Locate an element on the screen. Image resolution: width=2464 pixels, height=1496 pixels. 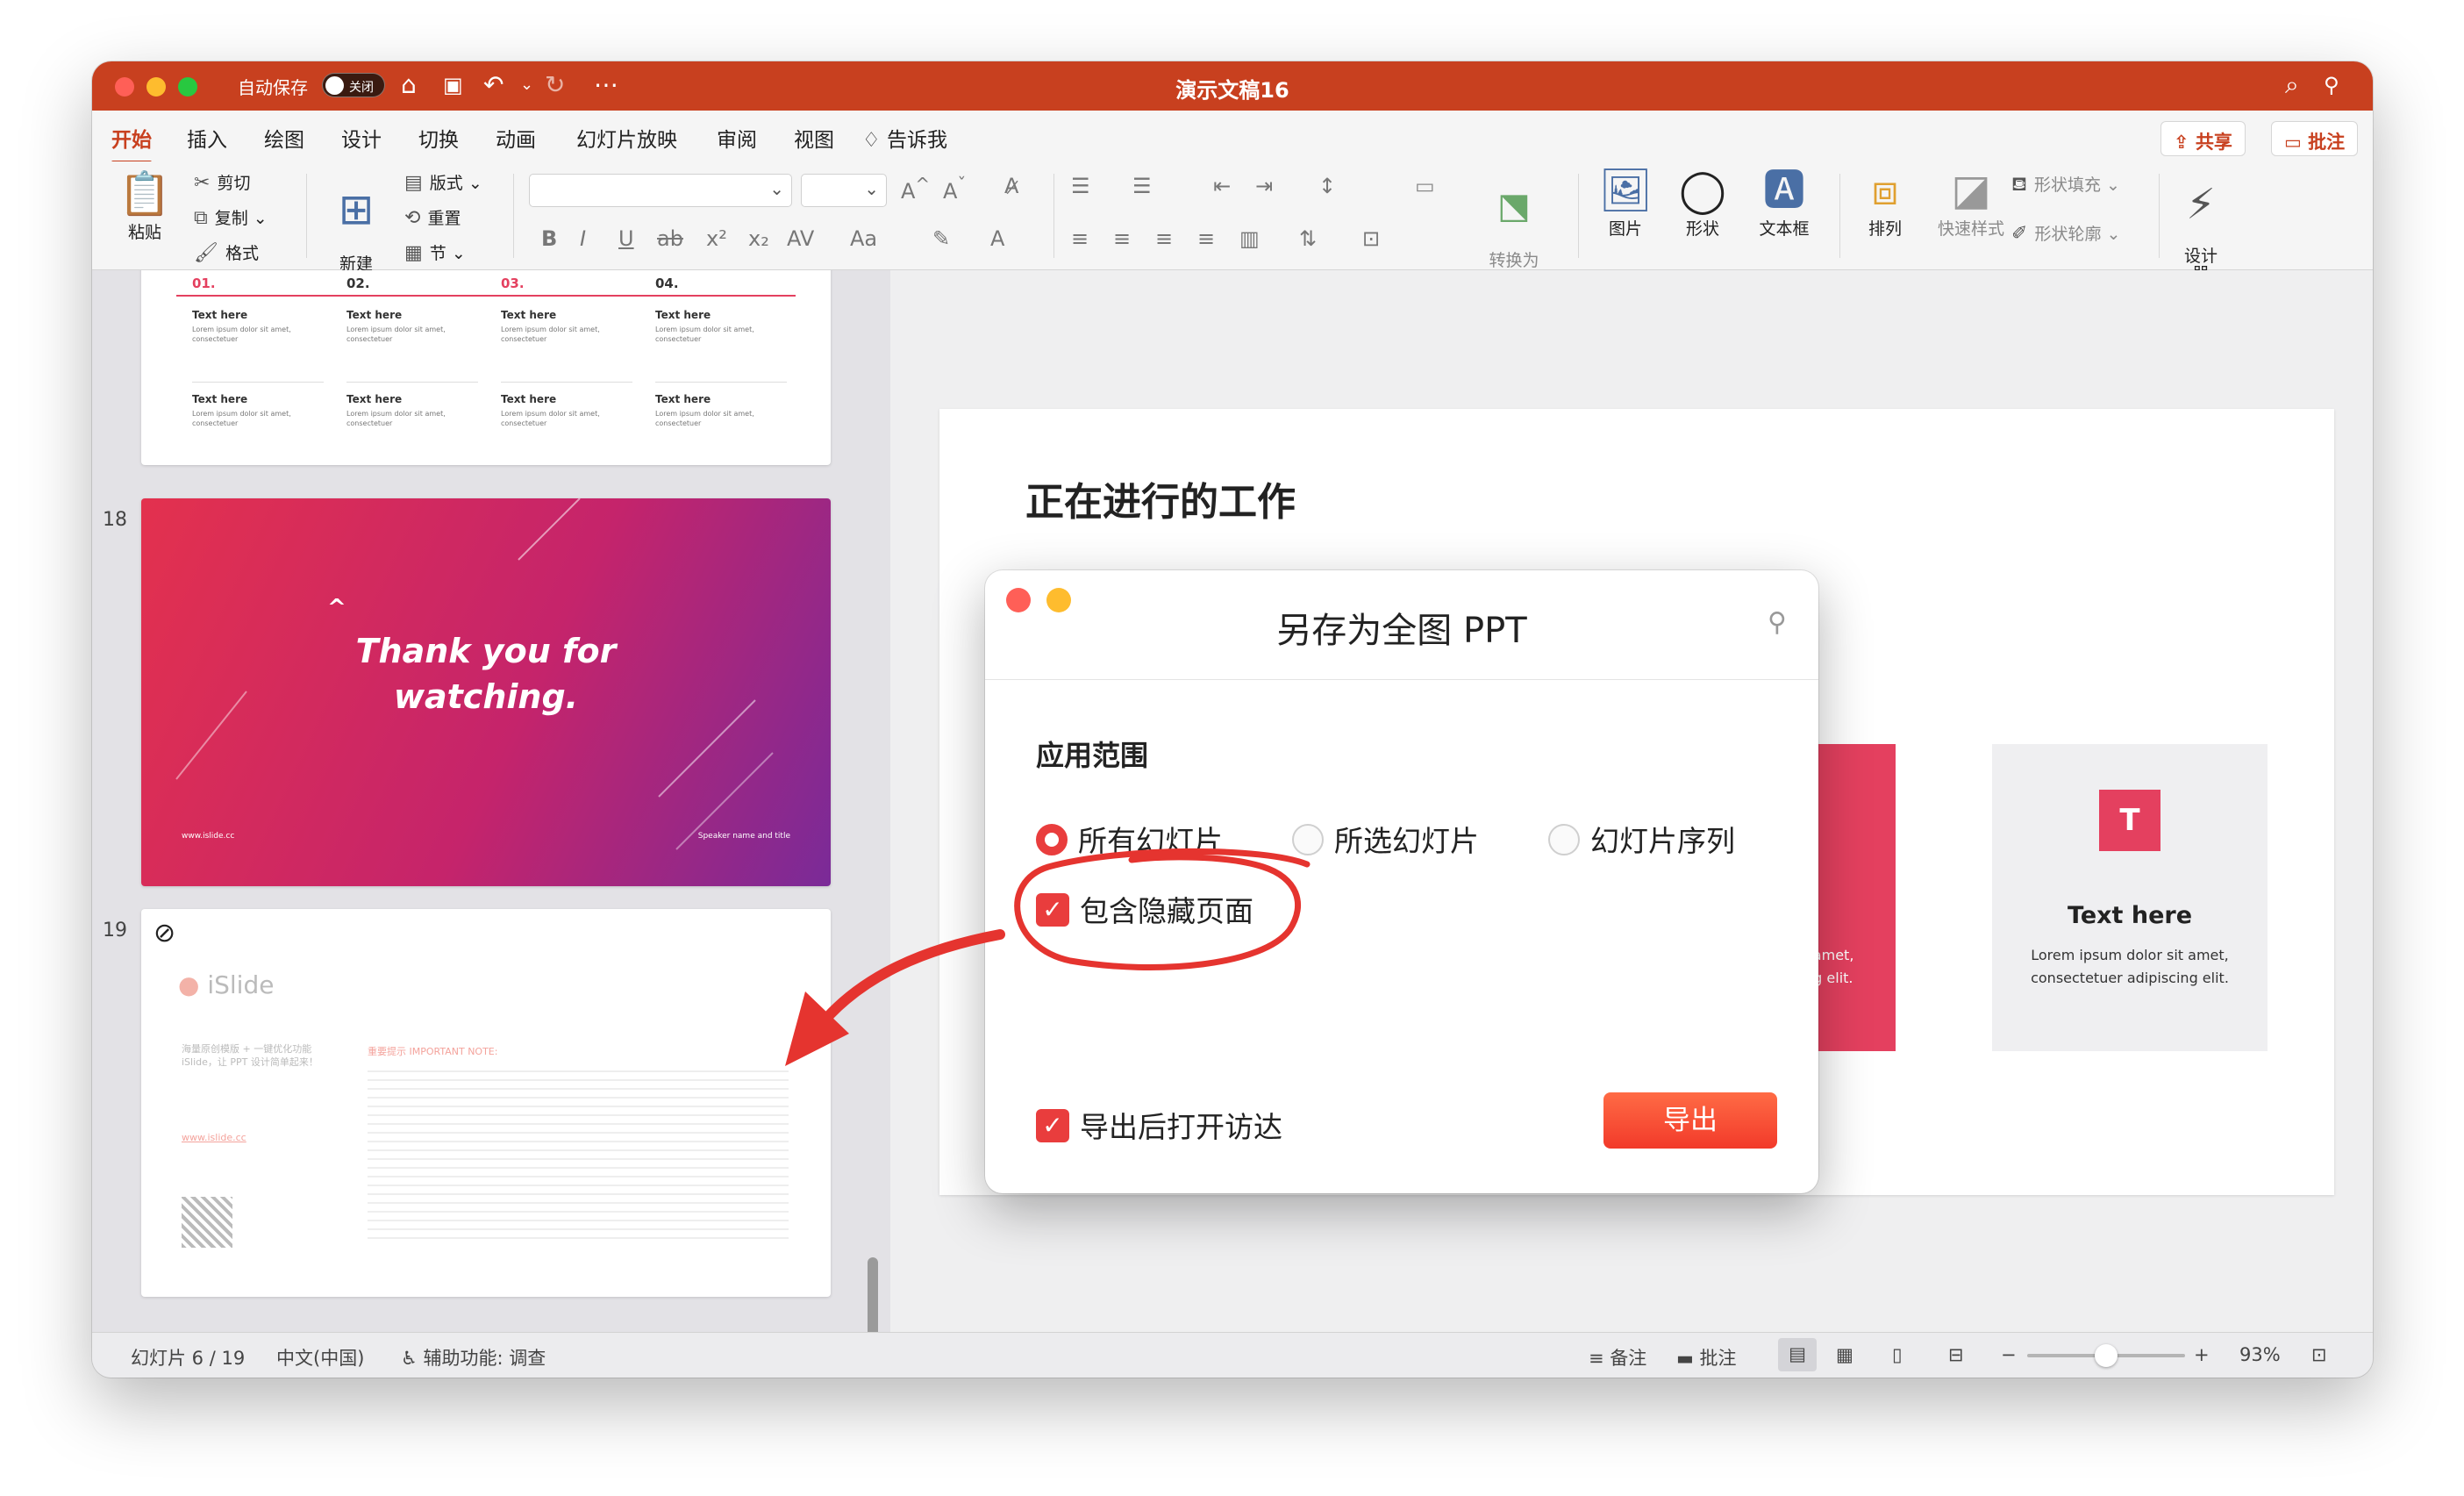
open-finder-checkbox: ✓ 导出后打开访达 is located at coordinates (1159, 1125).